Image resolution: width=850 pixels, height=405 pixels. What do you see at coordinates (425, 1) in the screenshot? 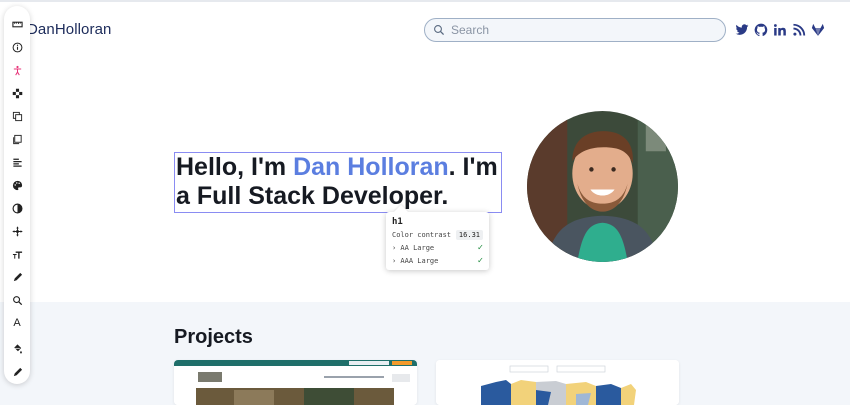
I see `top-border` at bounding box center [425, 1].